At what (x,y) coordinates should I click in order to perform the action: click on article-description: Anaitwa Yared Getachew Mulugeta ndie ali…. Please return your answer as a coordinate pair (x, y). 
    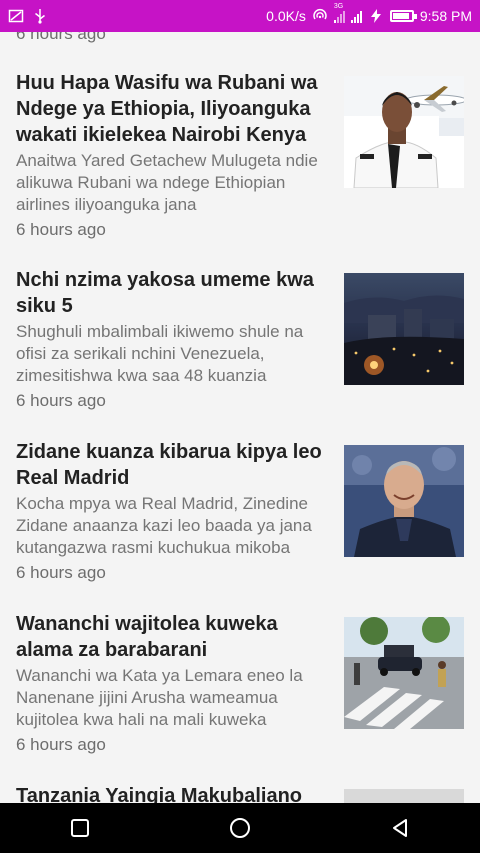
    Looking at the image, I should click on (167, 182).